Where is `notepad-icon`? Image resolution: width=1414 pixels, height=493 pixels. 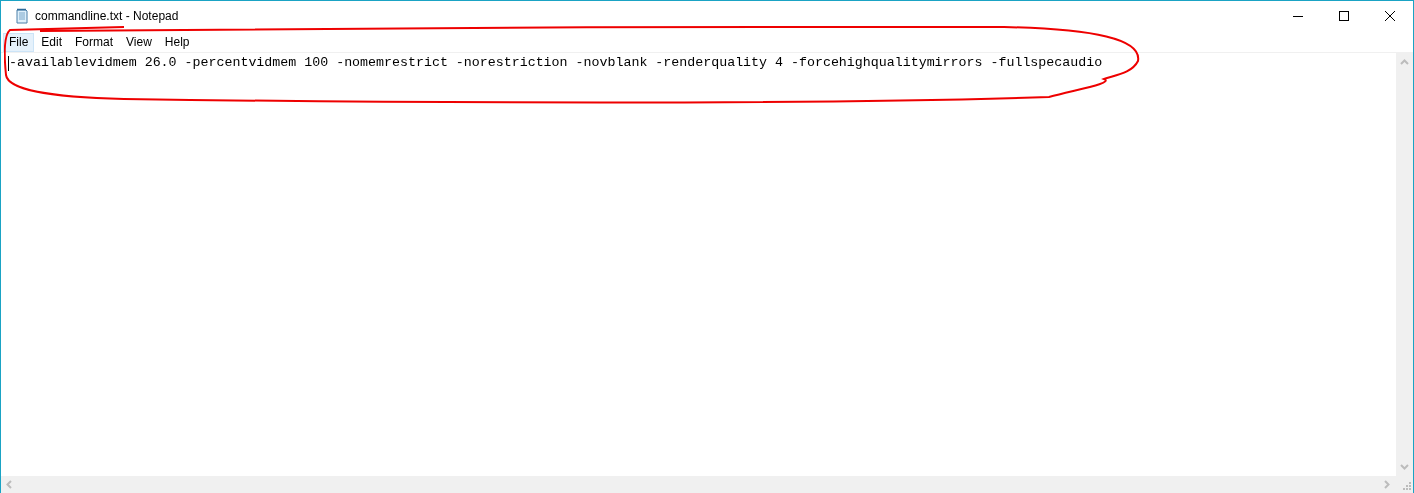
notepad-icon is located at coordinates (22, 16).